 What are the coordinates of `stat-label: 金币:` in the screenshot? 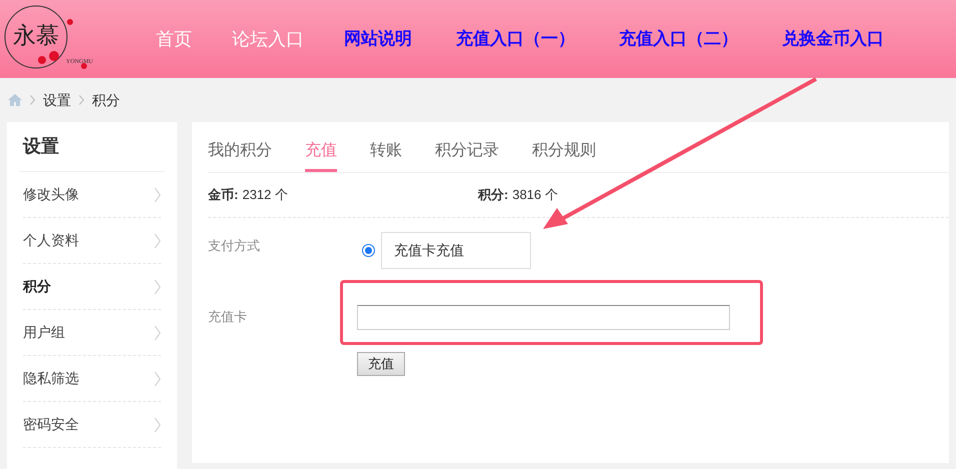 It's located at (223, 195).